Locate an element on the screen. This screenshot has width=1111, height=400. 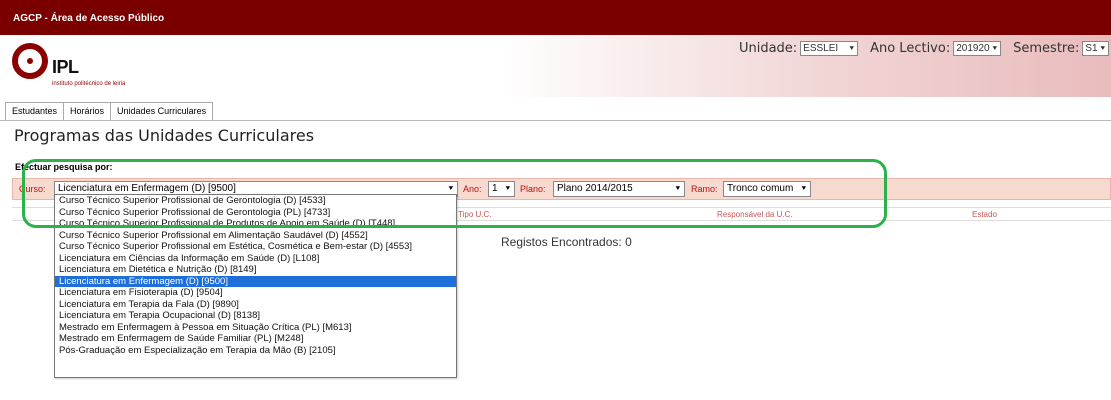
tab-divider is located at coordinates (555, 120).